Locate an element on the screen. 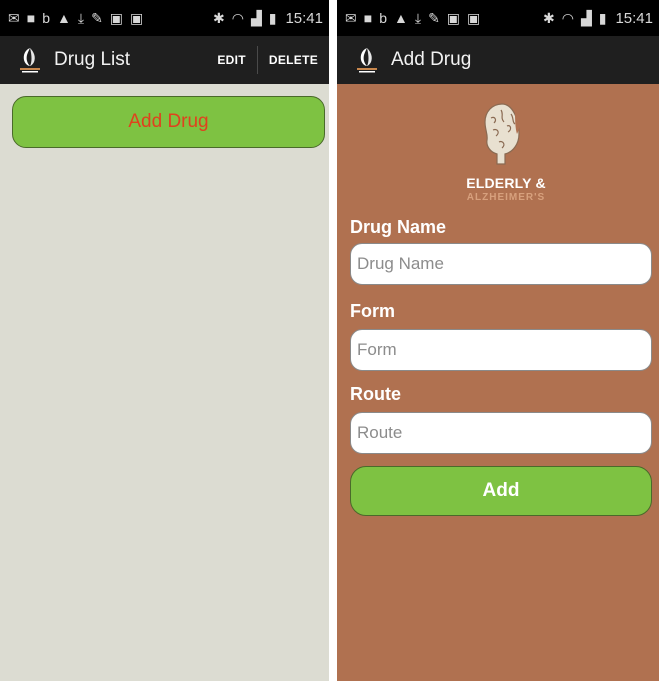 The height and width of the screenshot is (681, 659). form-input is located at coordinates (501, 350).